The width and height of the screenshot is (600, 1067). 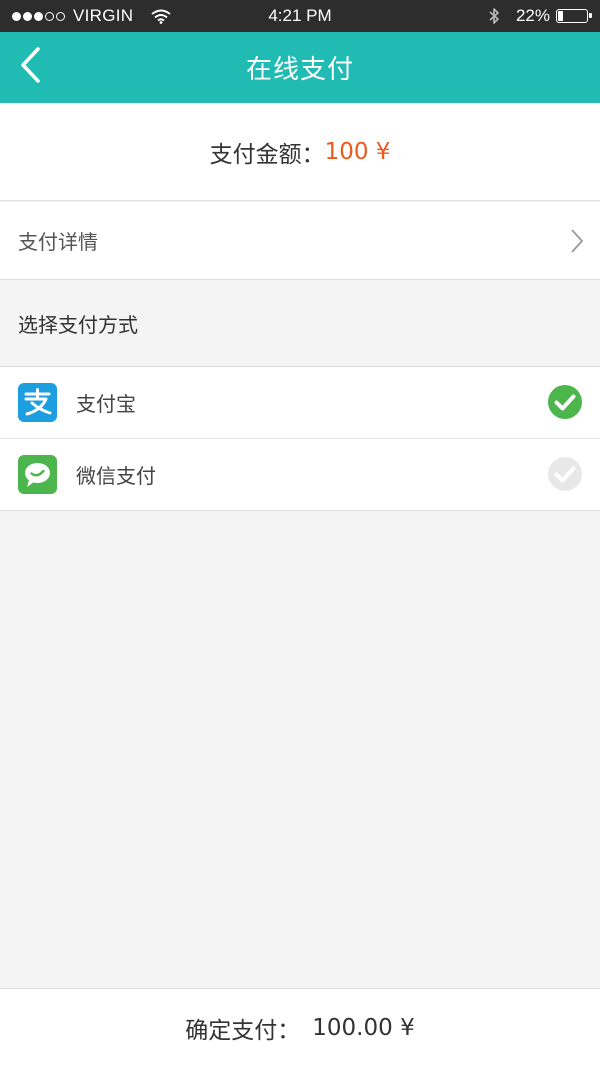 I want to click on payment-option-alipay: 支付宝, so click(x=300, y=402).